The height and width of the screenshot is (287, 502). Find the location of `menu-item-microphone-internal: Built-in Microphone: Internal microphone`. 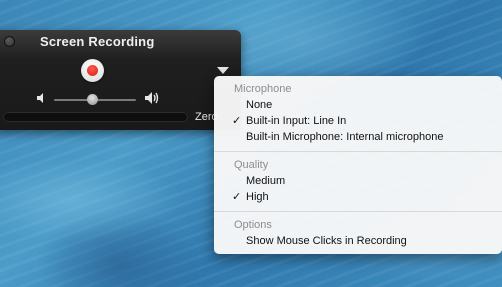

menu-item-microphone-internal: Built-in Microphone: Internal microphone is located at coordinates (358, 137).